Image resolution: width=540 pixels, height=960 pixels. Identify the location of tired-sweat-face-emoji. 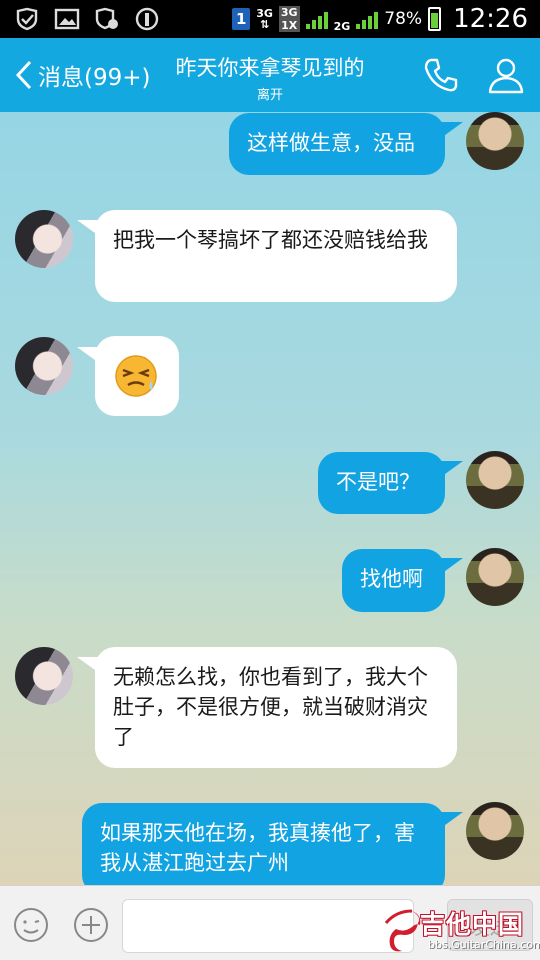
(136, 376).